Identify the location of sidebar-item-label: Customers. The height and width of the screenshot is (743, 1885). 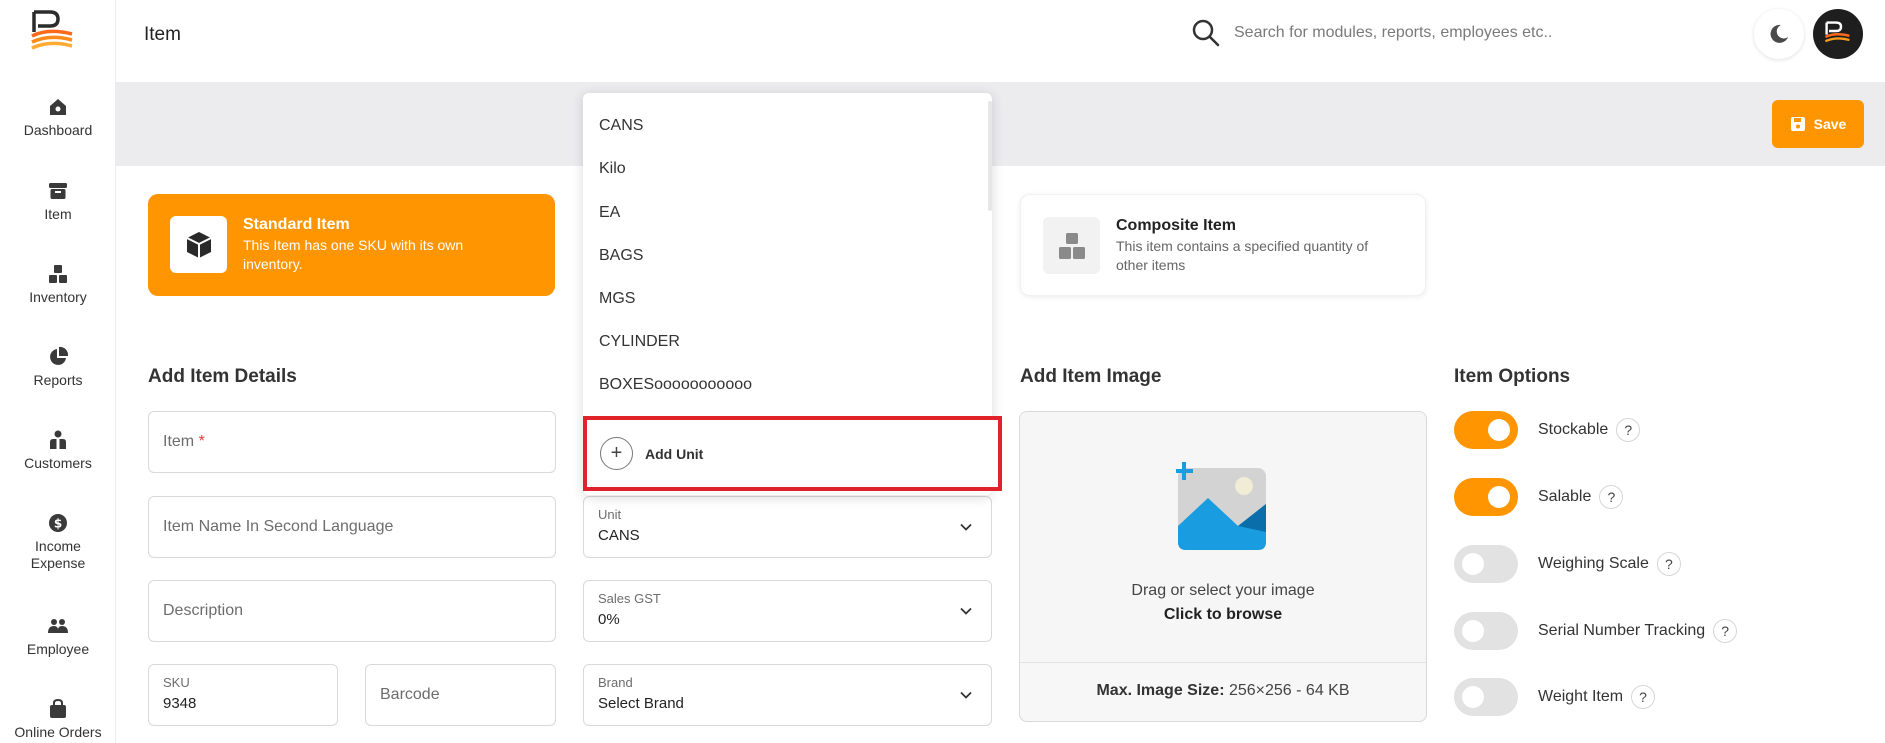
(58, 463).